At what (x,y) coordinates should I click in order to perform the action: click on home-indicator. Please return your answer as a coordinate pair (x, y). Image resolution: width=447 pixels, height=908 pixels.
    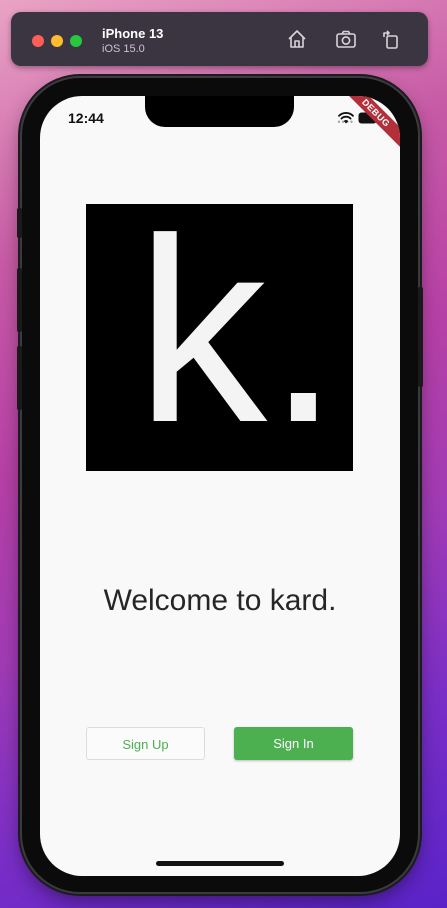
    Looking at the image, I should click on (220, 863).